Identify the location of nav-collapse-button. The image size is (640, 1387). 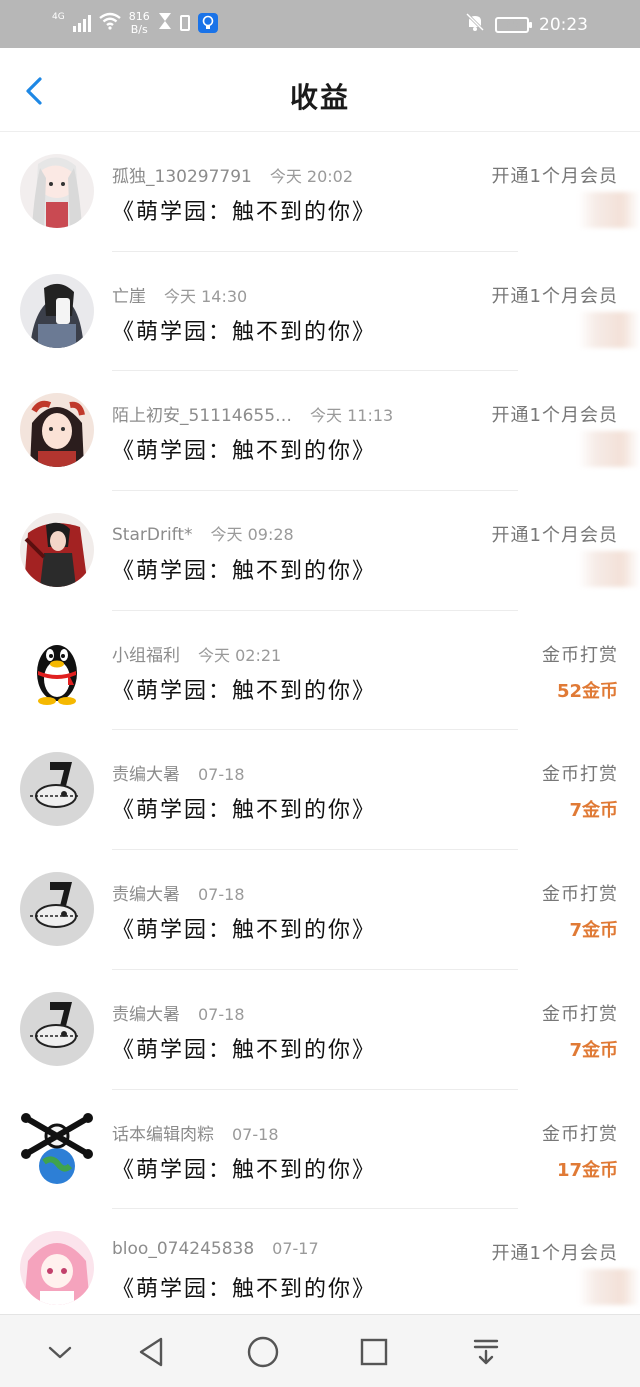
(60, 1351).